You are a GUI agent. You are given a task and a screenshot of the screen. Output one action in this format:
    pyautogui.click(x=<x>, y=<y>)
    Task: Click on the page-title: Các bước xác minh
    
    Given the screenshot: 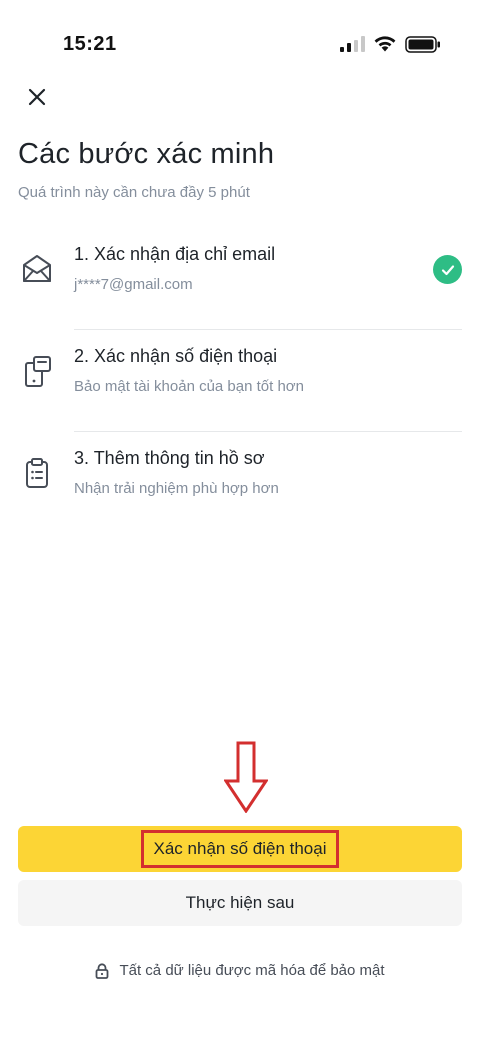 What is the action you would take?
    pyautogui.click(x=146, y=154)
    